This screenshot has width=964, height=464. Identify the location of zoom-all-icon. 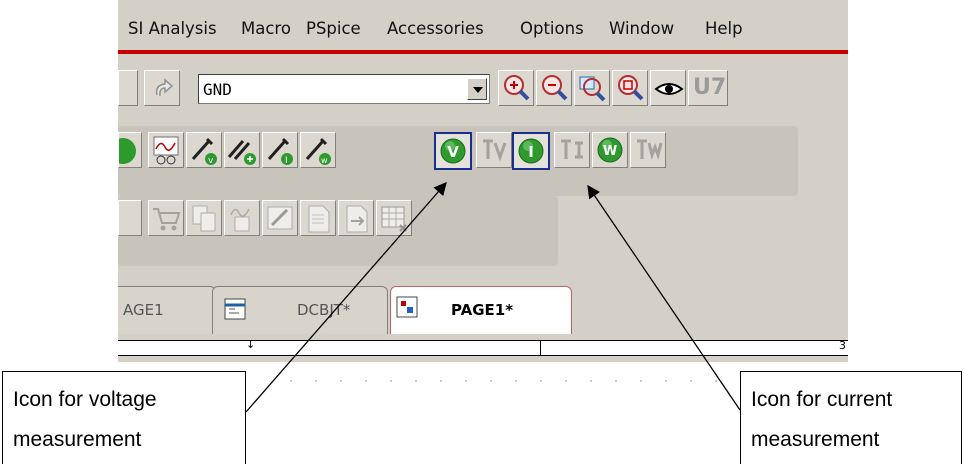
(631, 88).